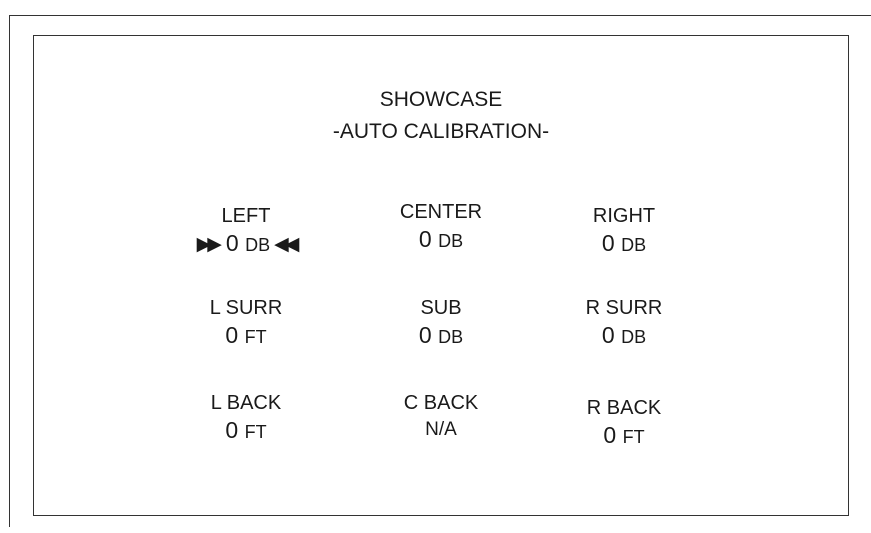 The image size is (871, 533). I want to click on speaker-right-value-row: 0 DB, so click(624, 244).